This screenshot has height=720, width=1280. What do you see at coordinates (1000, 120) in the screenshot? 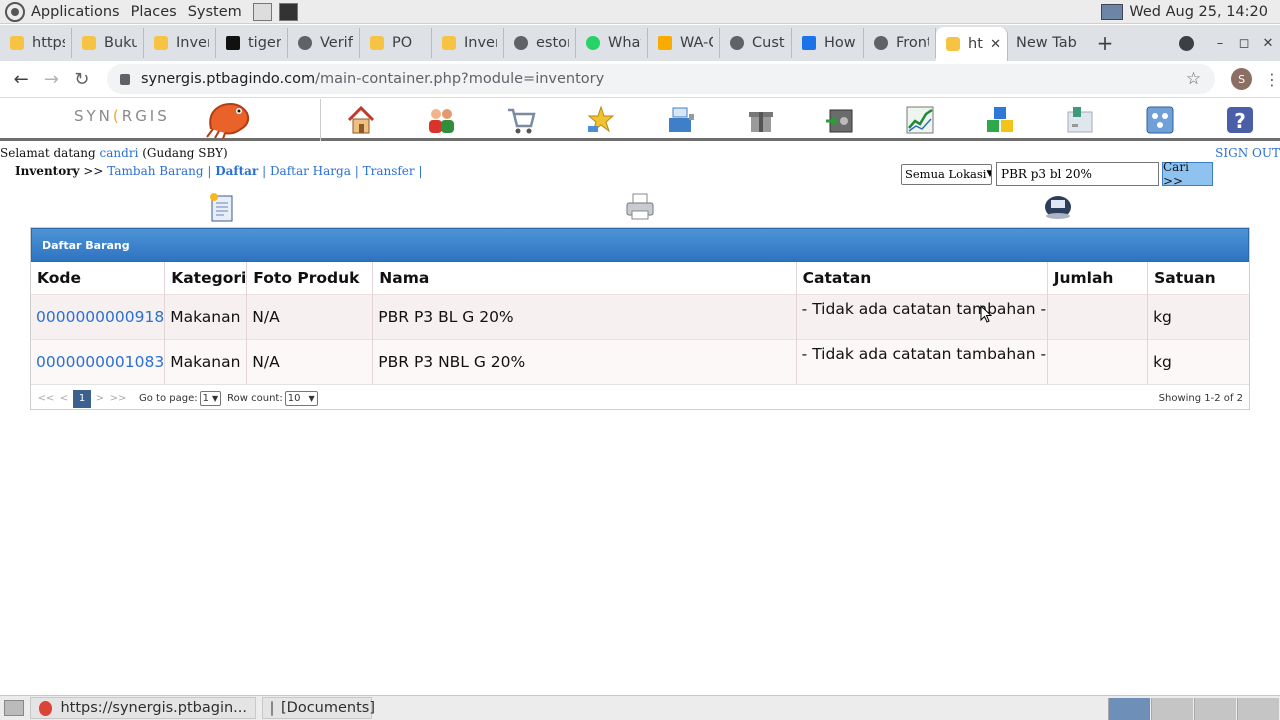
I see `boxes-icon` at bounding box center [1000, 120].